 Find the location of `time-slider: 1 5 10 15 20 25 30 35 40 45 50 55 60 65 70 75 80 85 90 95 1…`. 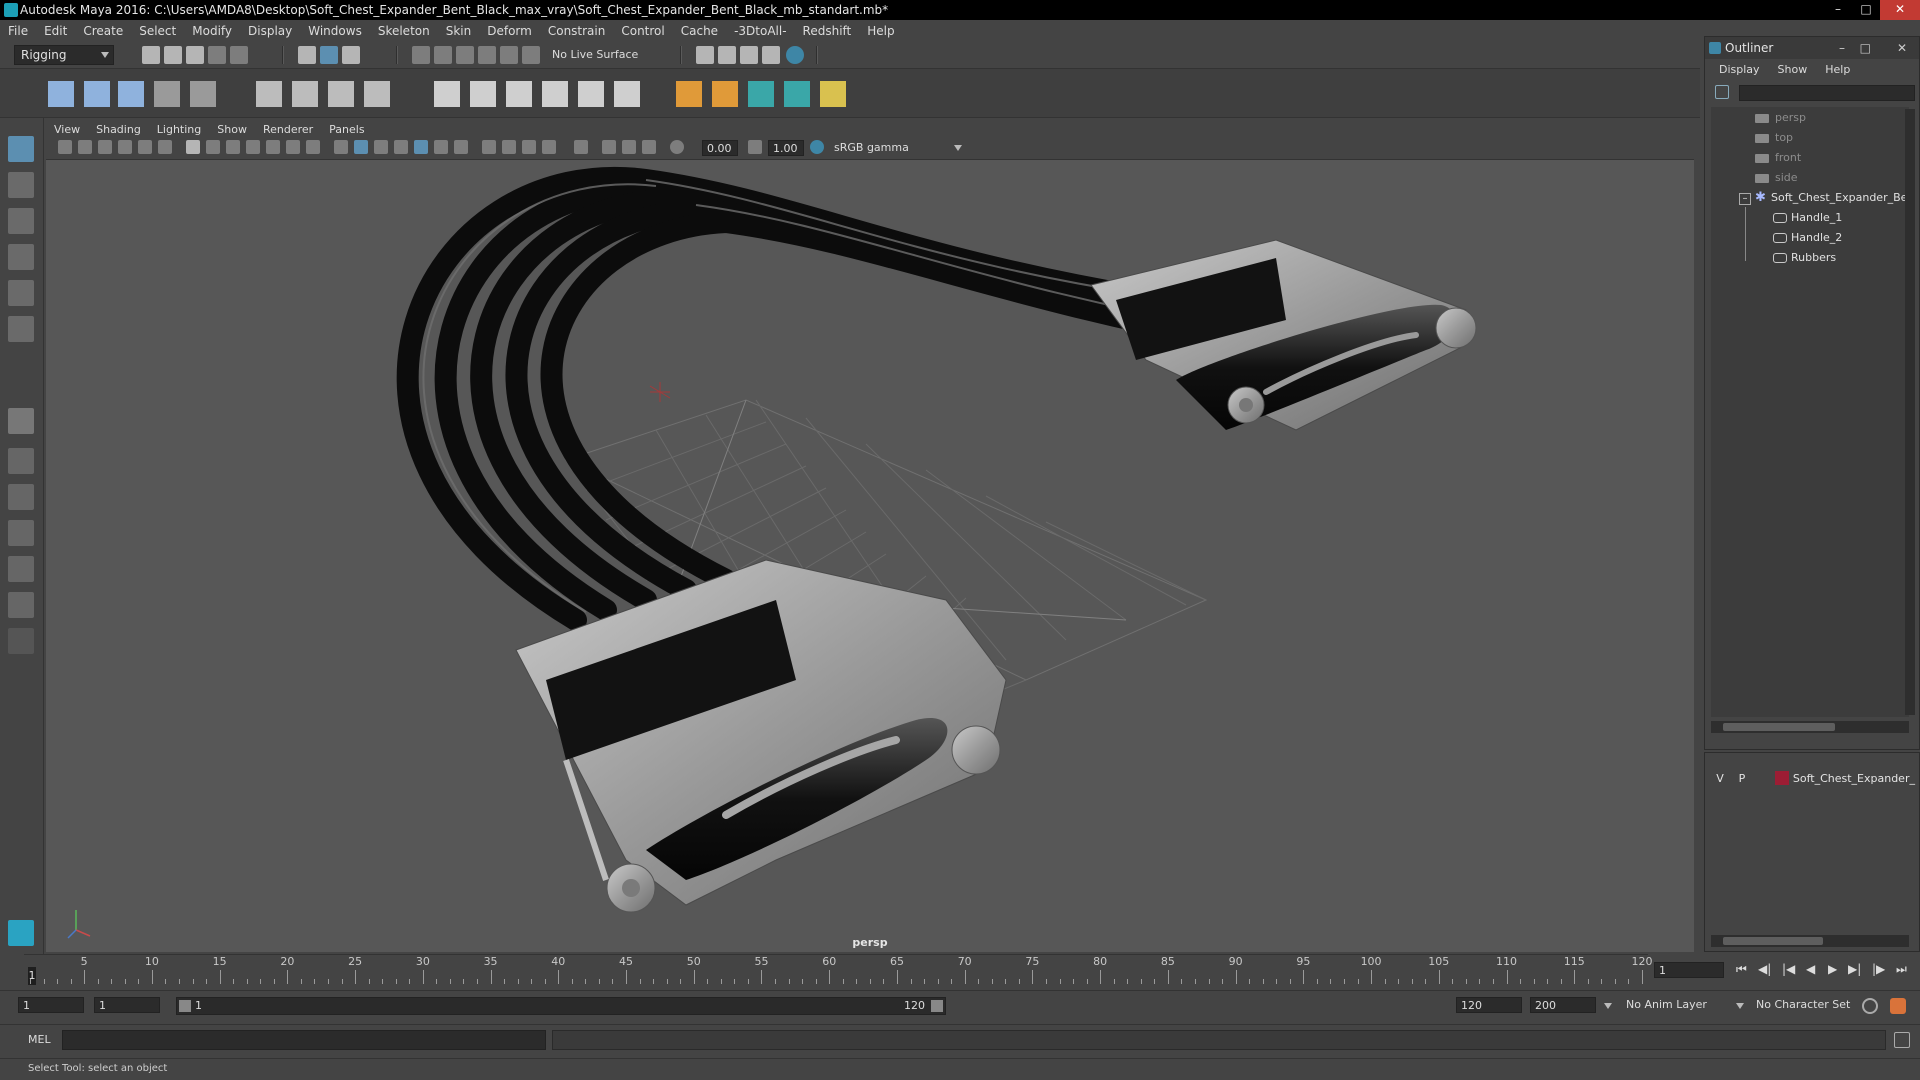

time-slider: 1 5 10 15 20 25 30 35 40 45 50 55 60 65 70 75 80 85 90 95 1… is located at coordinates (838, 969).